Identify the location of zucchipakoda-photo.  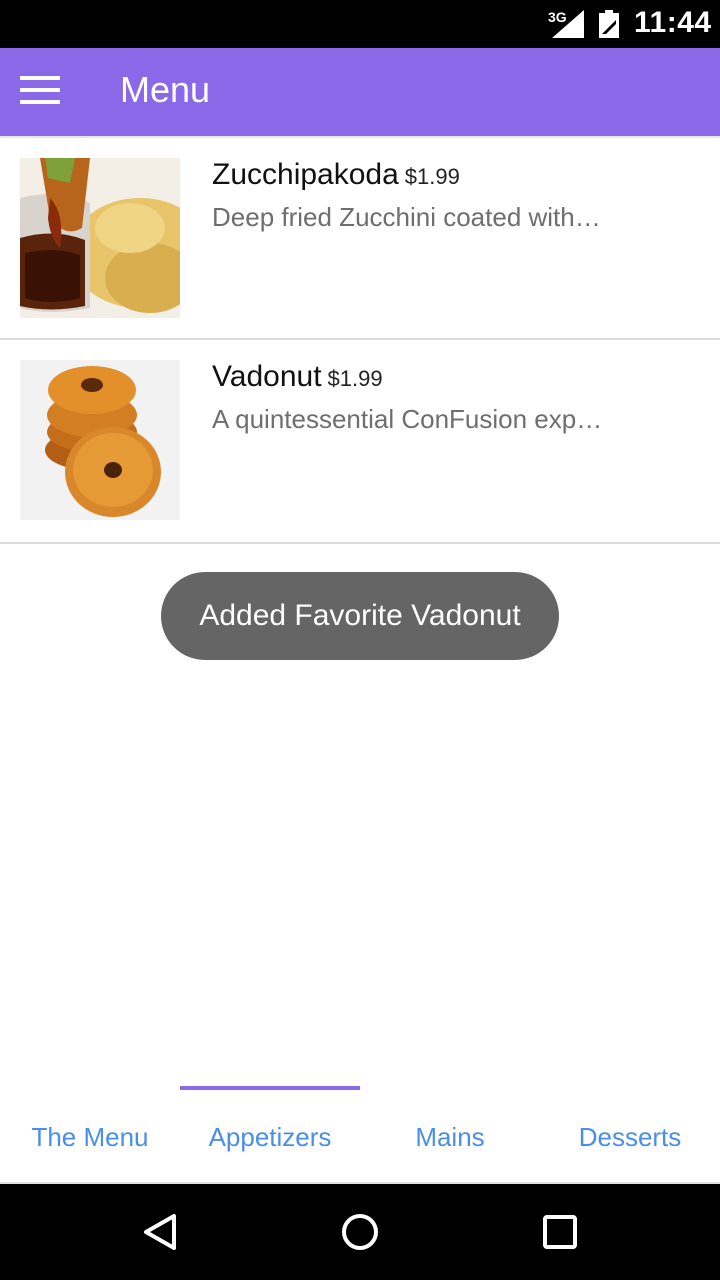
(100, 238).